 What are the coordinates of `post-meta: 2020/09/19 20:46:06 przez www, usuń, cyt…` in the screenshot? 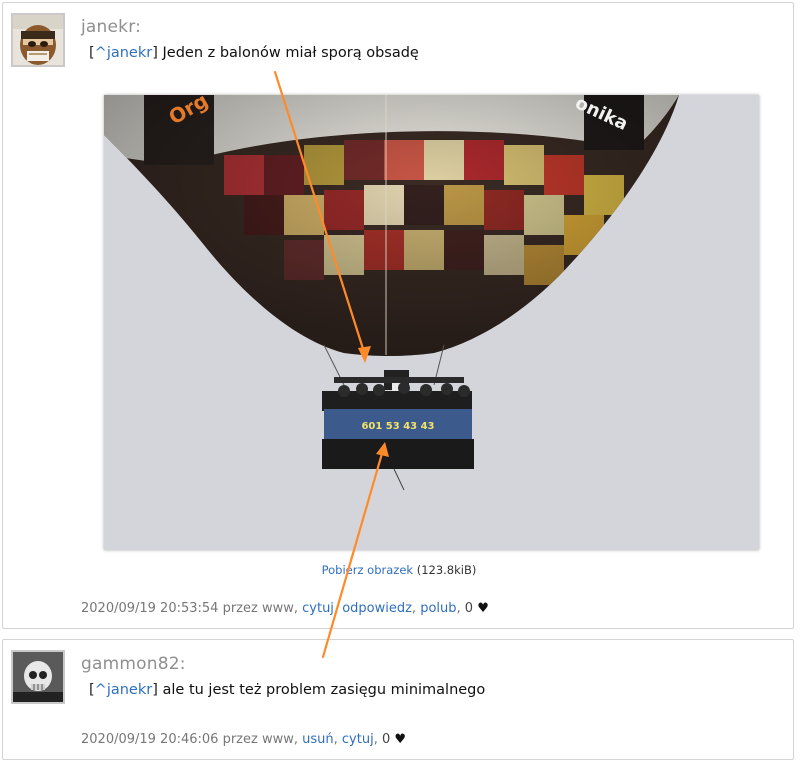 It's located at (244, 739).